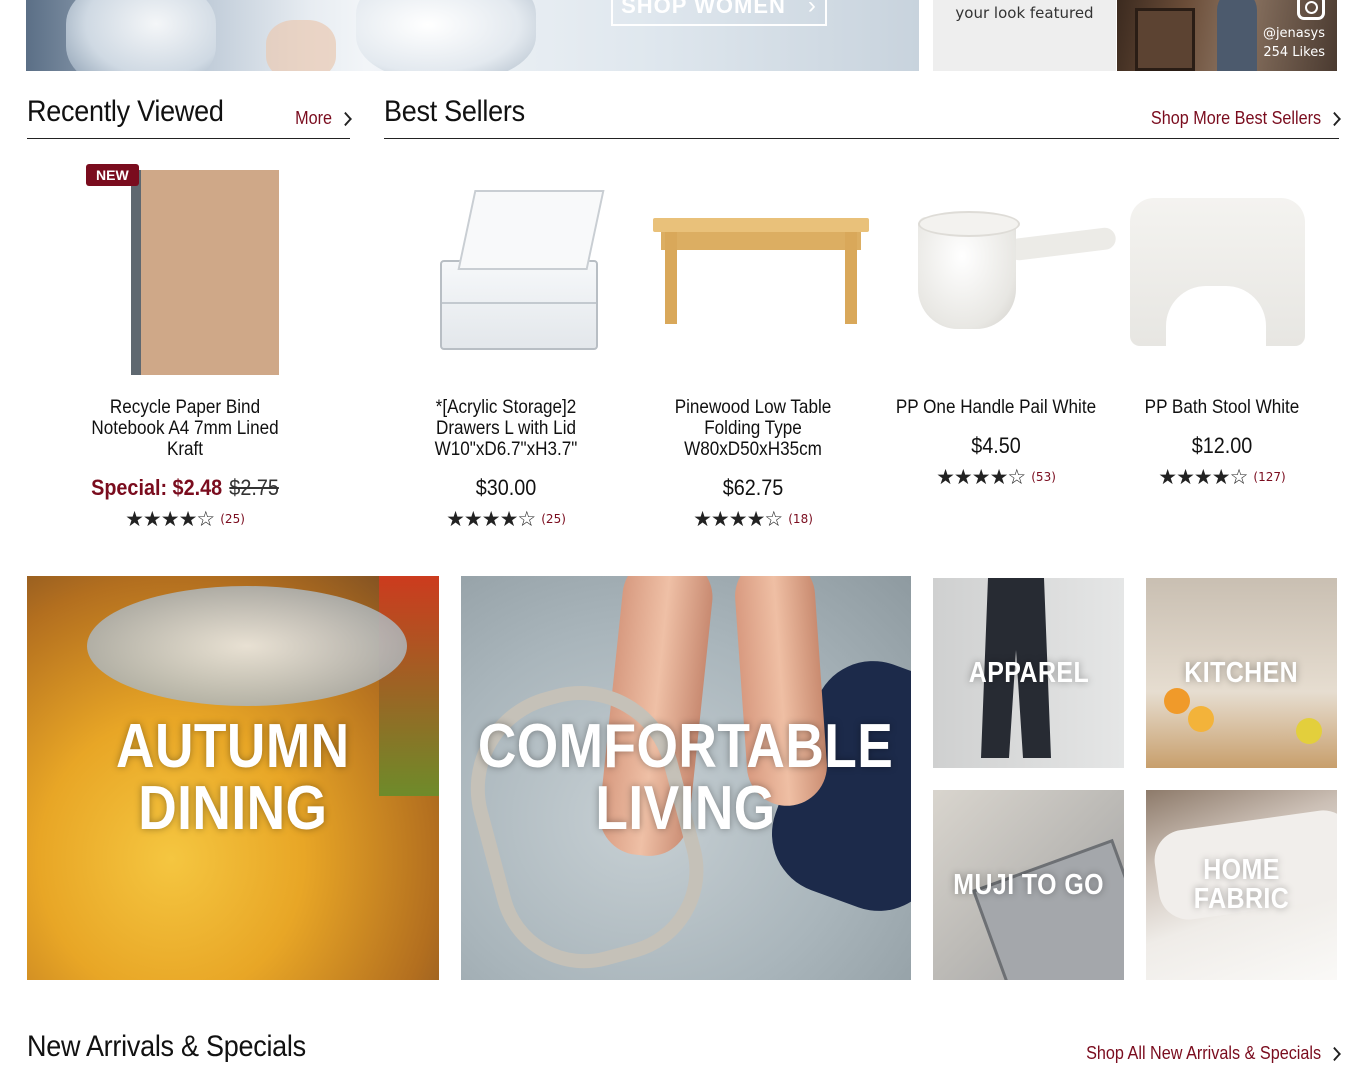  I want to click on table-top-image, so click(761, 225).